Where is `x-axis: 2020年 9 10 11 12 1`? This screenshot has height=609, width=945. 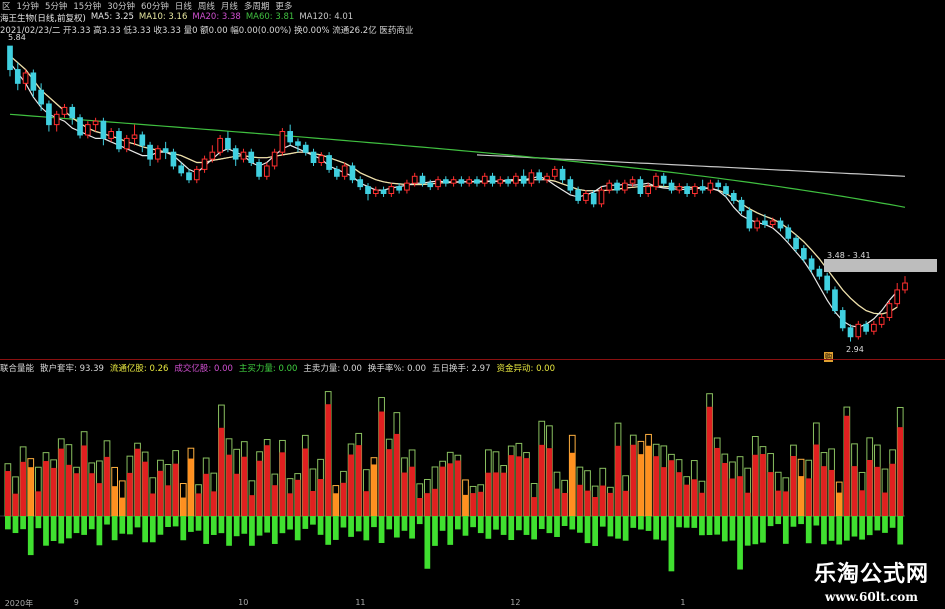 x-axis: 2020年 9 10 11 12 1 is located at coordinates (472, 603).